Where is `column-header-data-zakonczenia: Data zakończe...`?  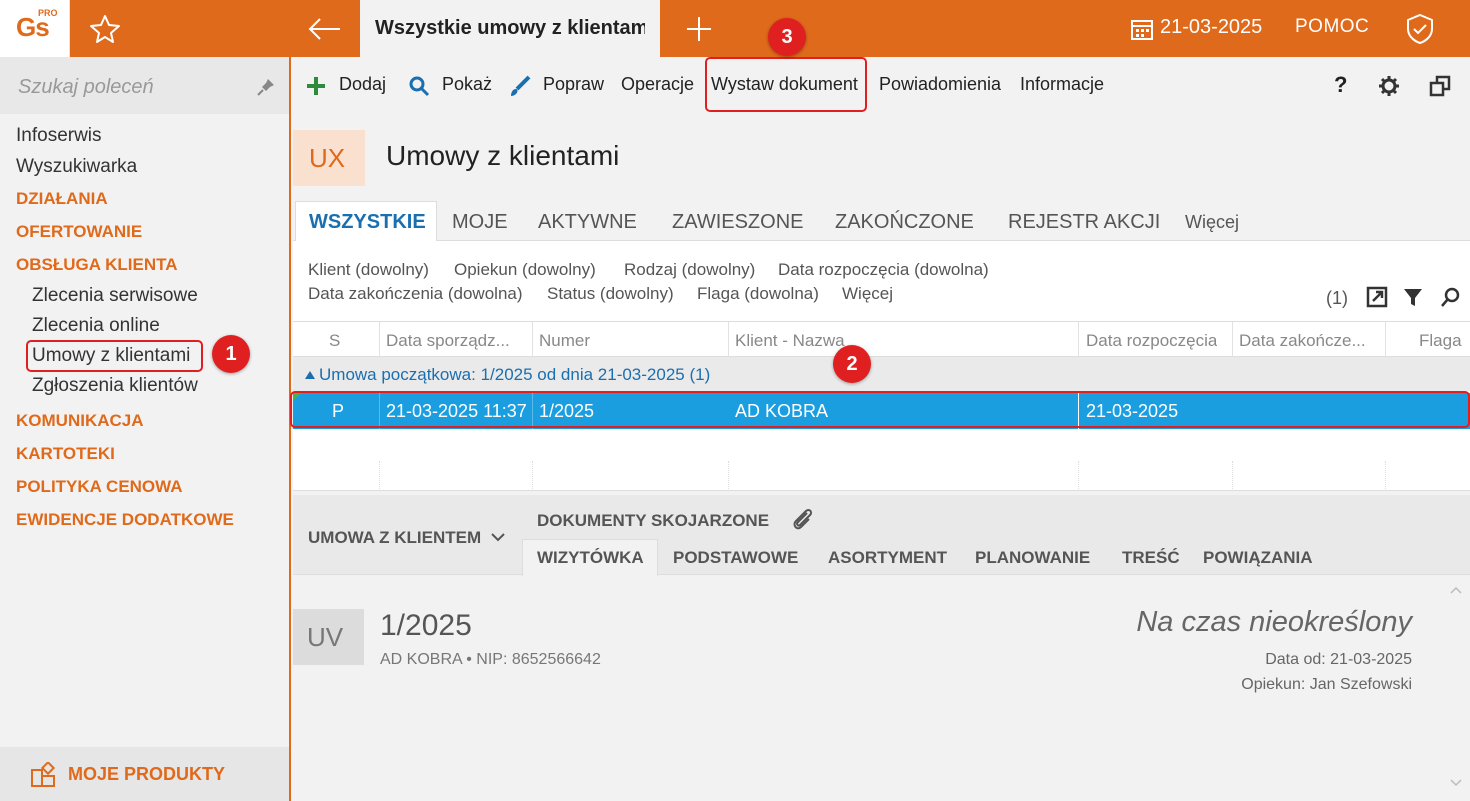 column-header-data-zakonczenia: Data zakończe... is located at coordinates (1309, 341).